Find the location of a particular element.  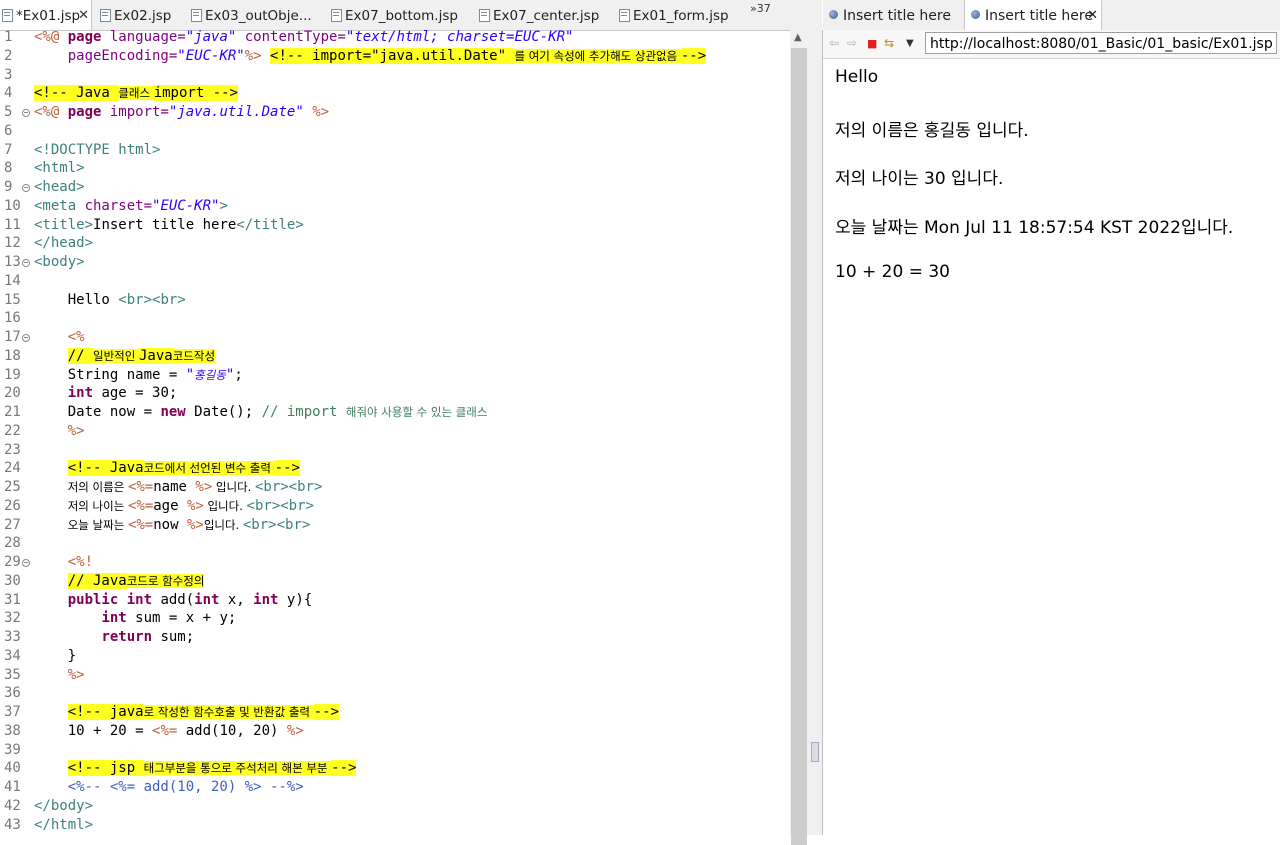

code-line: 32 int sum = x + y; is located at coordinates (395, 618).